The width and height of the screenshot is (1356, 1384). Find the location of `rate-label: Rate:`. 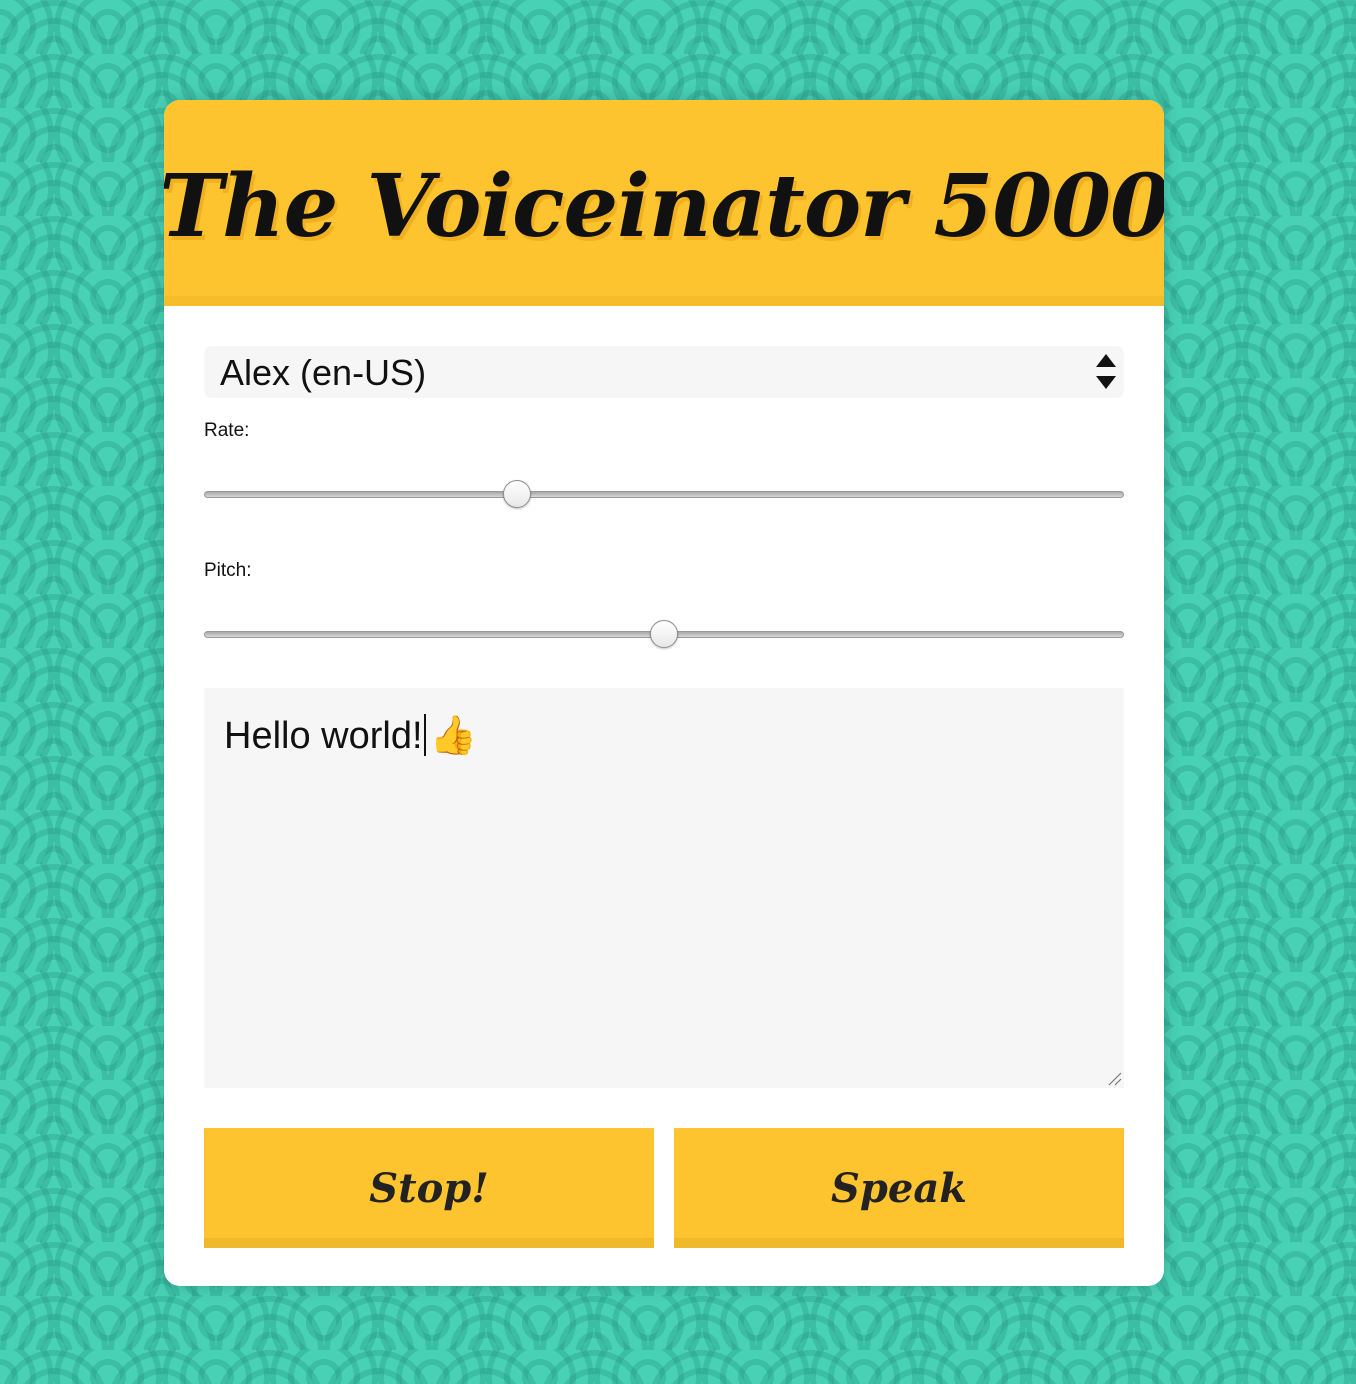

rate-label: Rate: is located at coordinates (227, 430).